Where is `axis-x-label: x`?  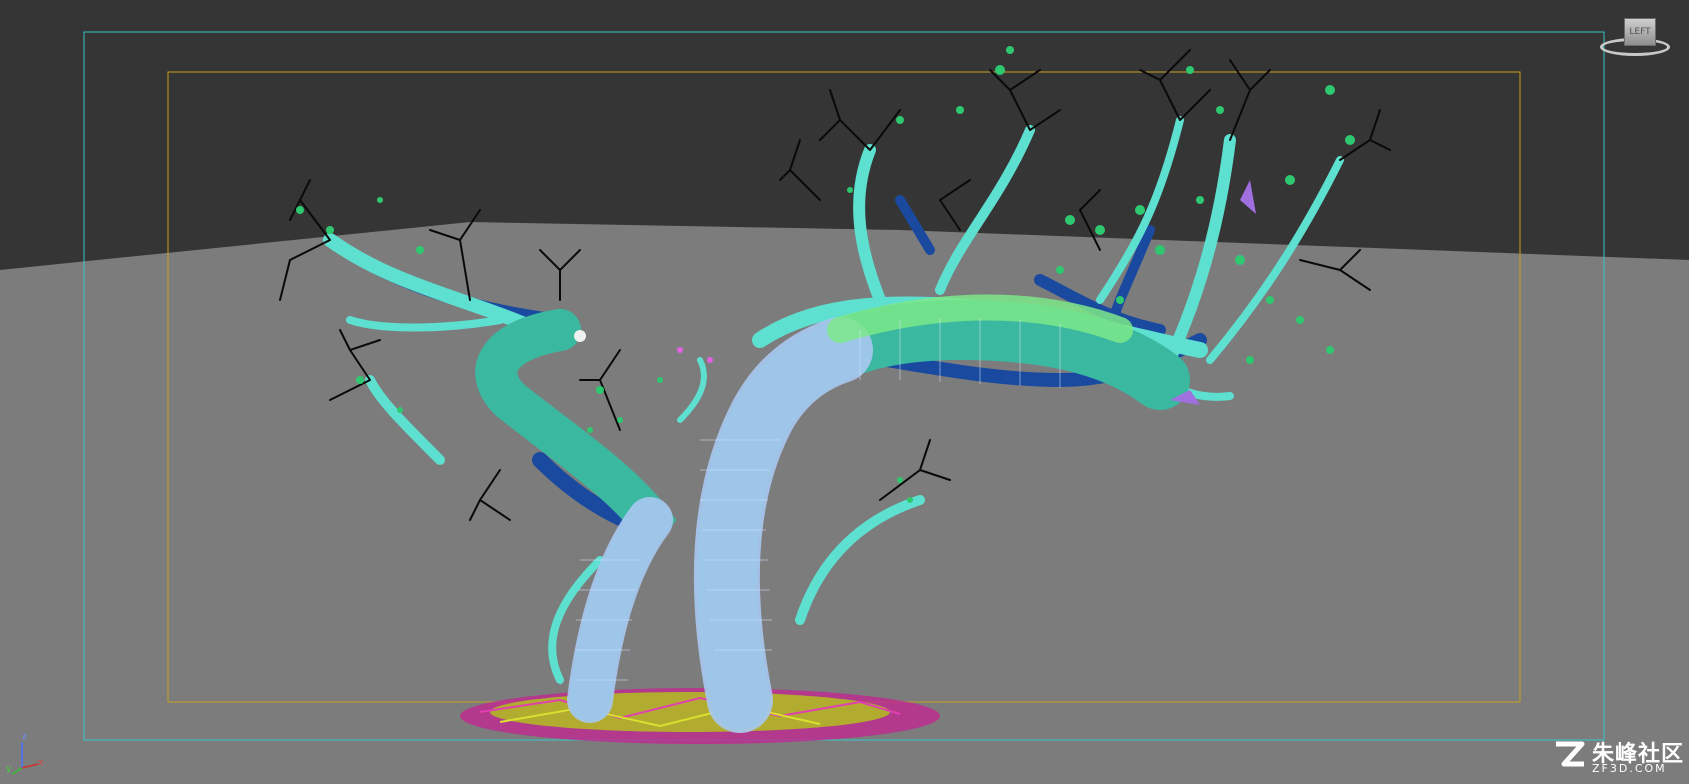
axis-x-label: x is located at coordinates (41, 763).